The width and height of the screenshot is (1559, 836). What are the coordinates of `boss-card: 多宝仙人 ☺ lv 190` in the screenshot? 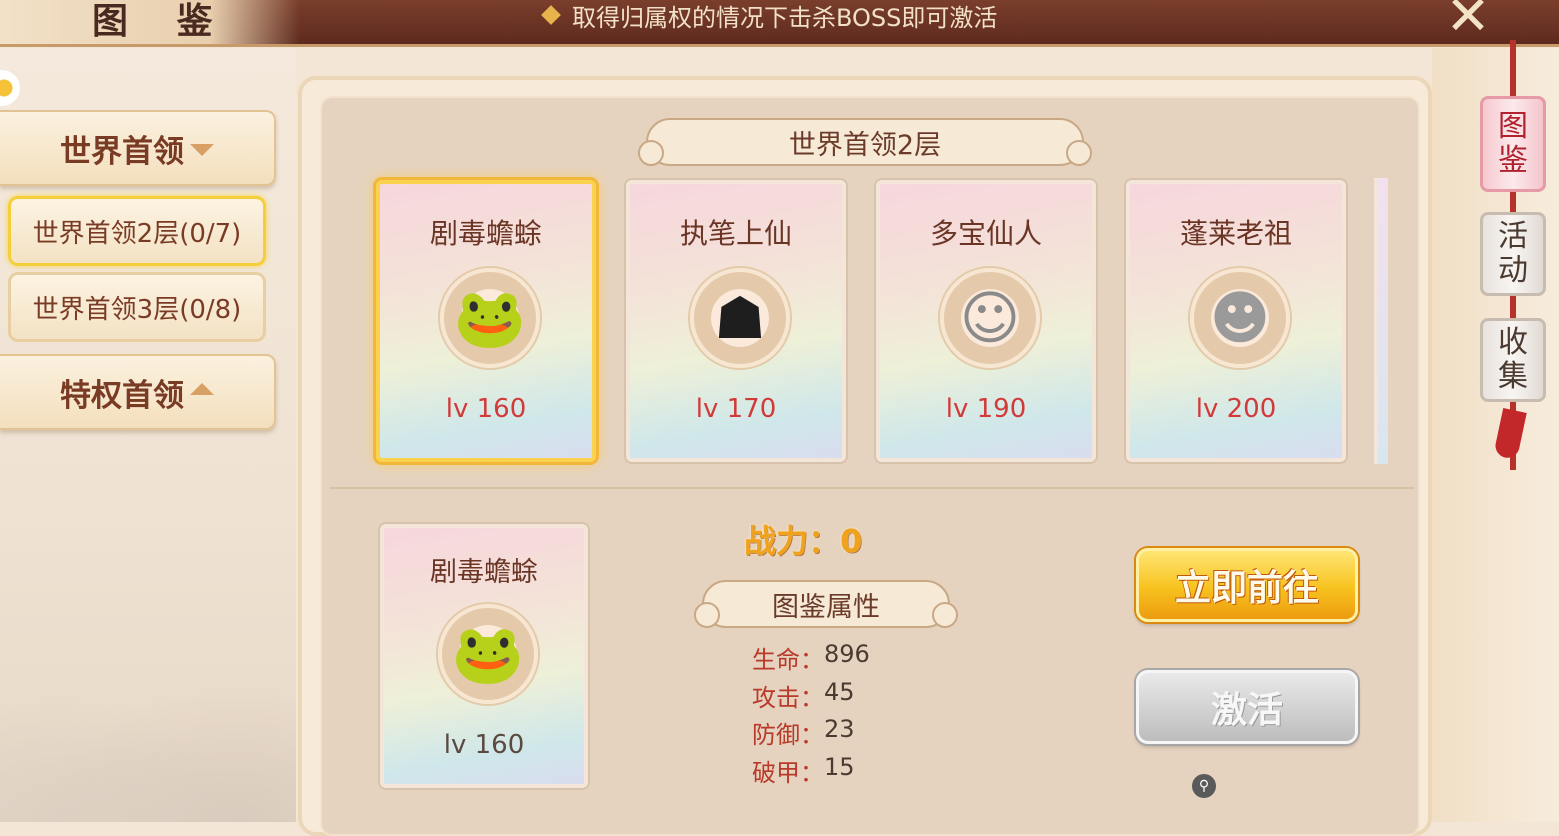 It's located at (986, 321).